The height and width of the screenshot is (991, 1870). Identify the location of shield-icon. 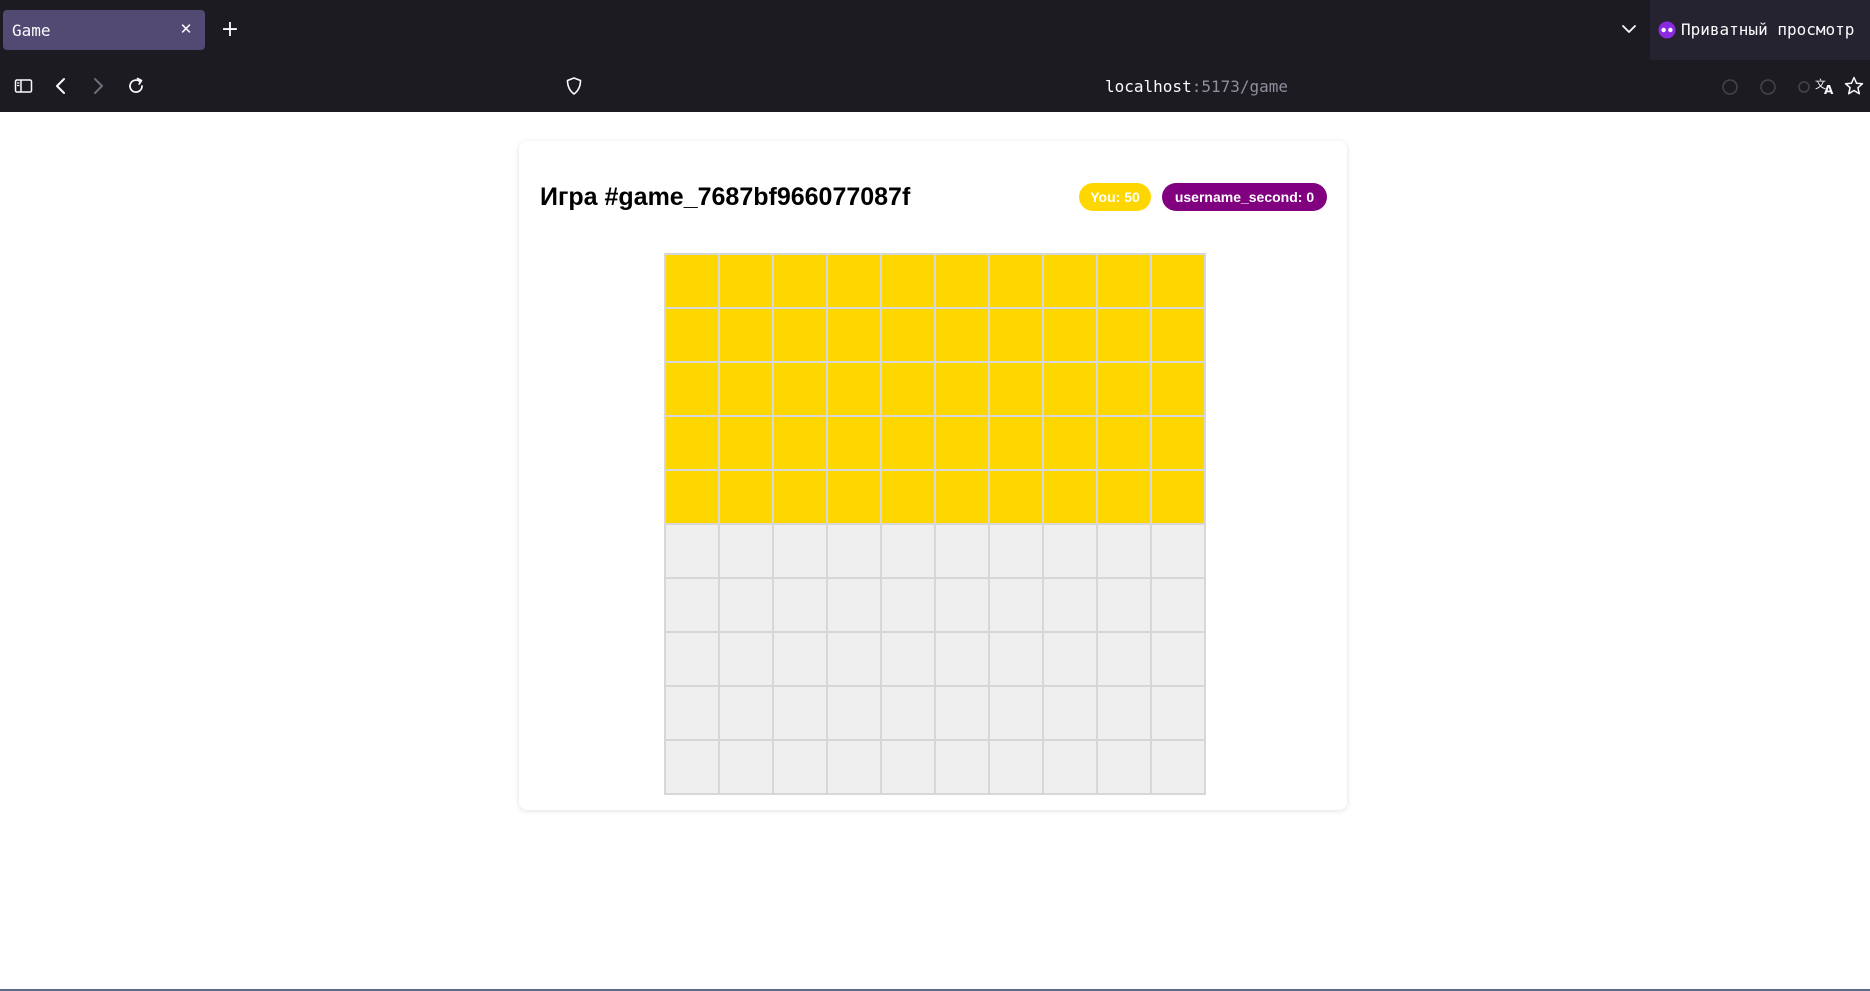
(574, 86).